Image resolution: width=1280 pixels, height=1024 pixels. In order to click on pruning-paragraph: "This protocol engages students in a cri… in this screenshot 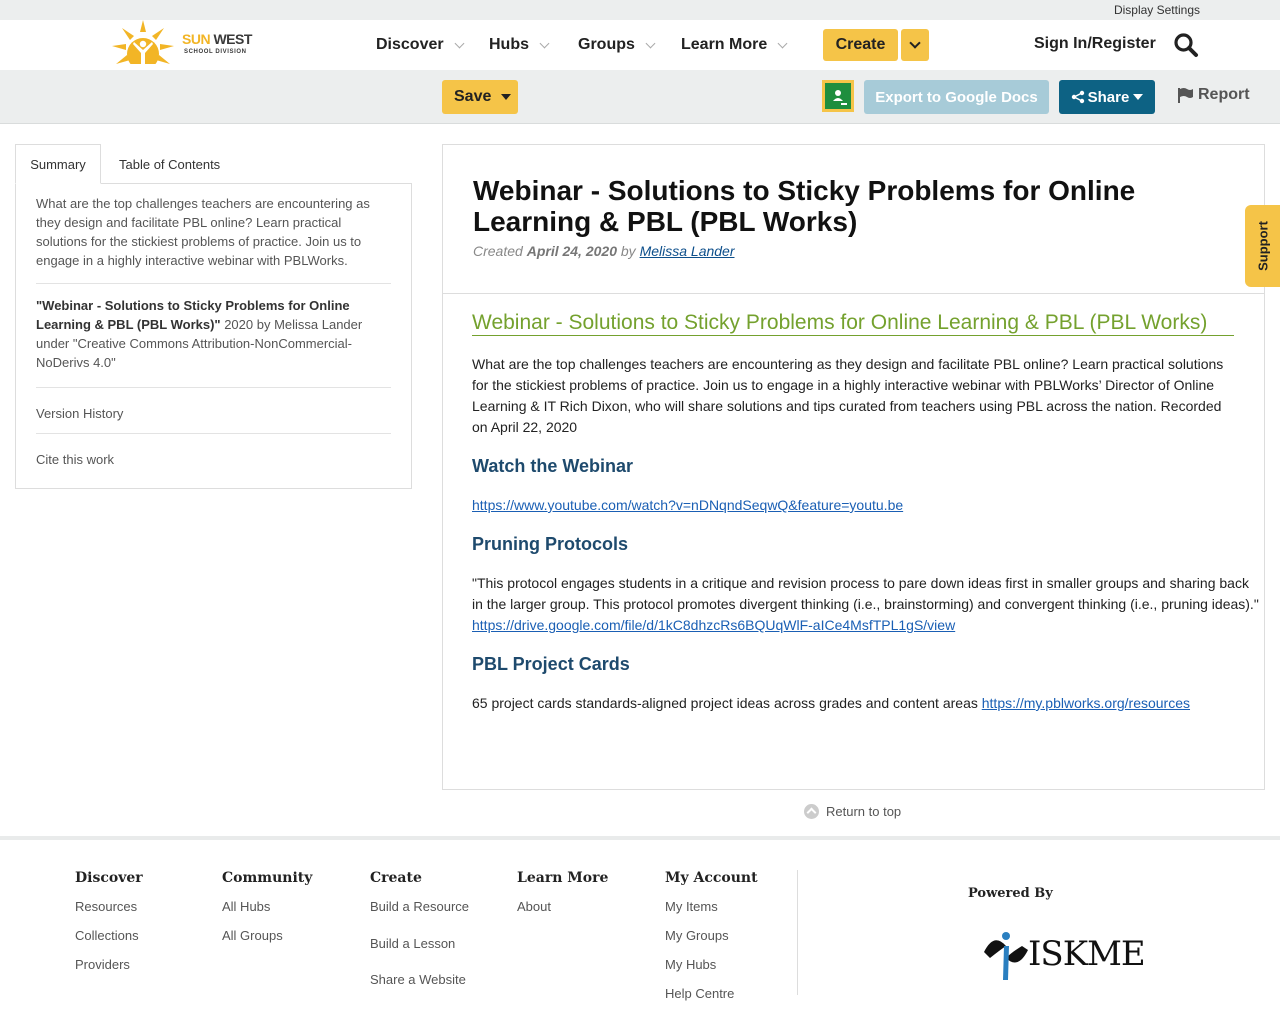, I will do `click(865, 604)`.